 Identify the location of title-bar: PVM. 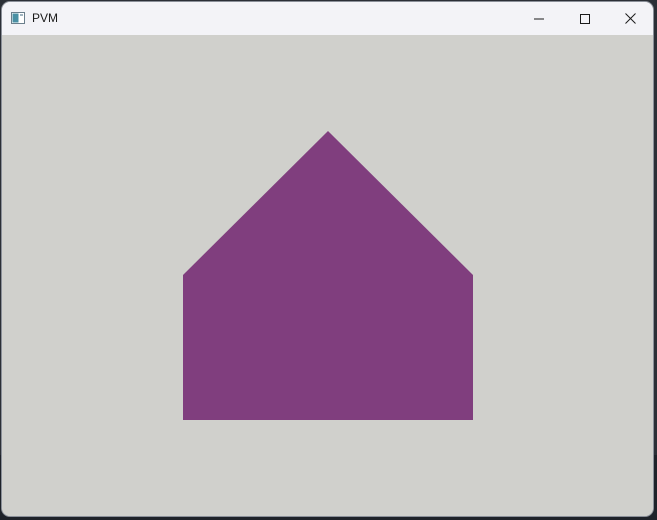
(327, 18).